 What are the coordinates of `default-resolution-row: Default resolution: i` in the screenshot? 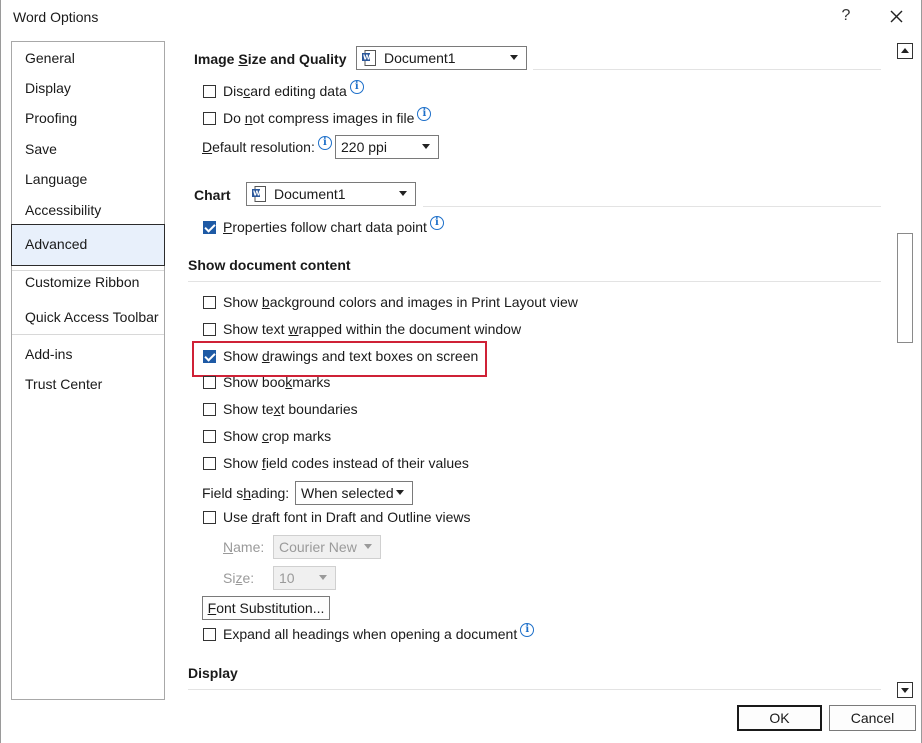 It's located at (267, 146).